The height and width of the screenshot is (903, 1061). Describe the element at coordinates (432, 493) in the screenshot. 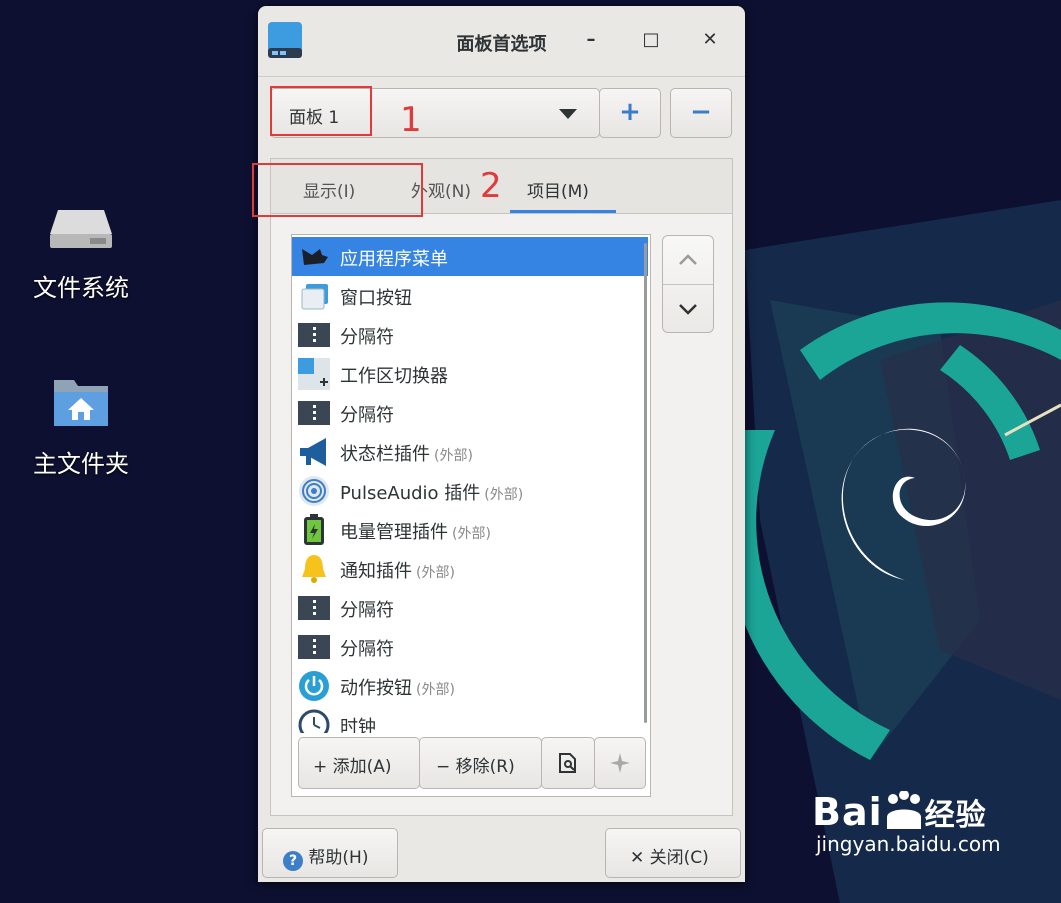

I see `list-item-label: PulseAudio 插件 (外部)` at that location.